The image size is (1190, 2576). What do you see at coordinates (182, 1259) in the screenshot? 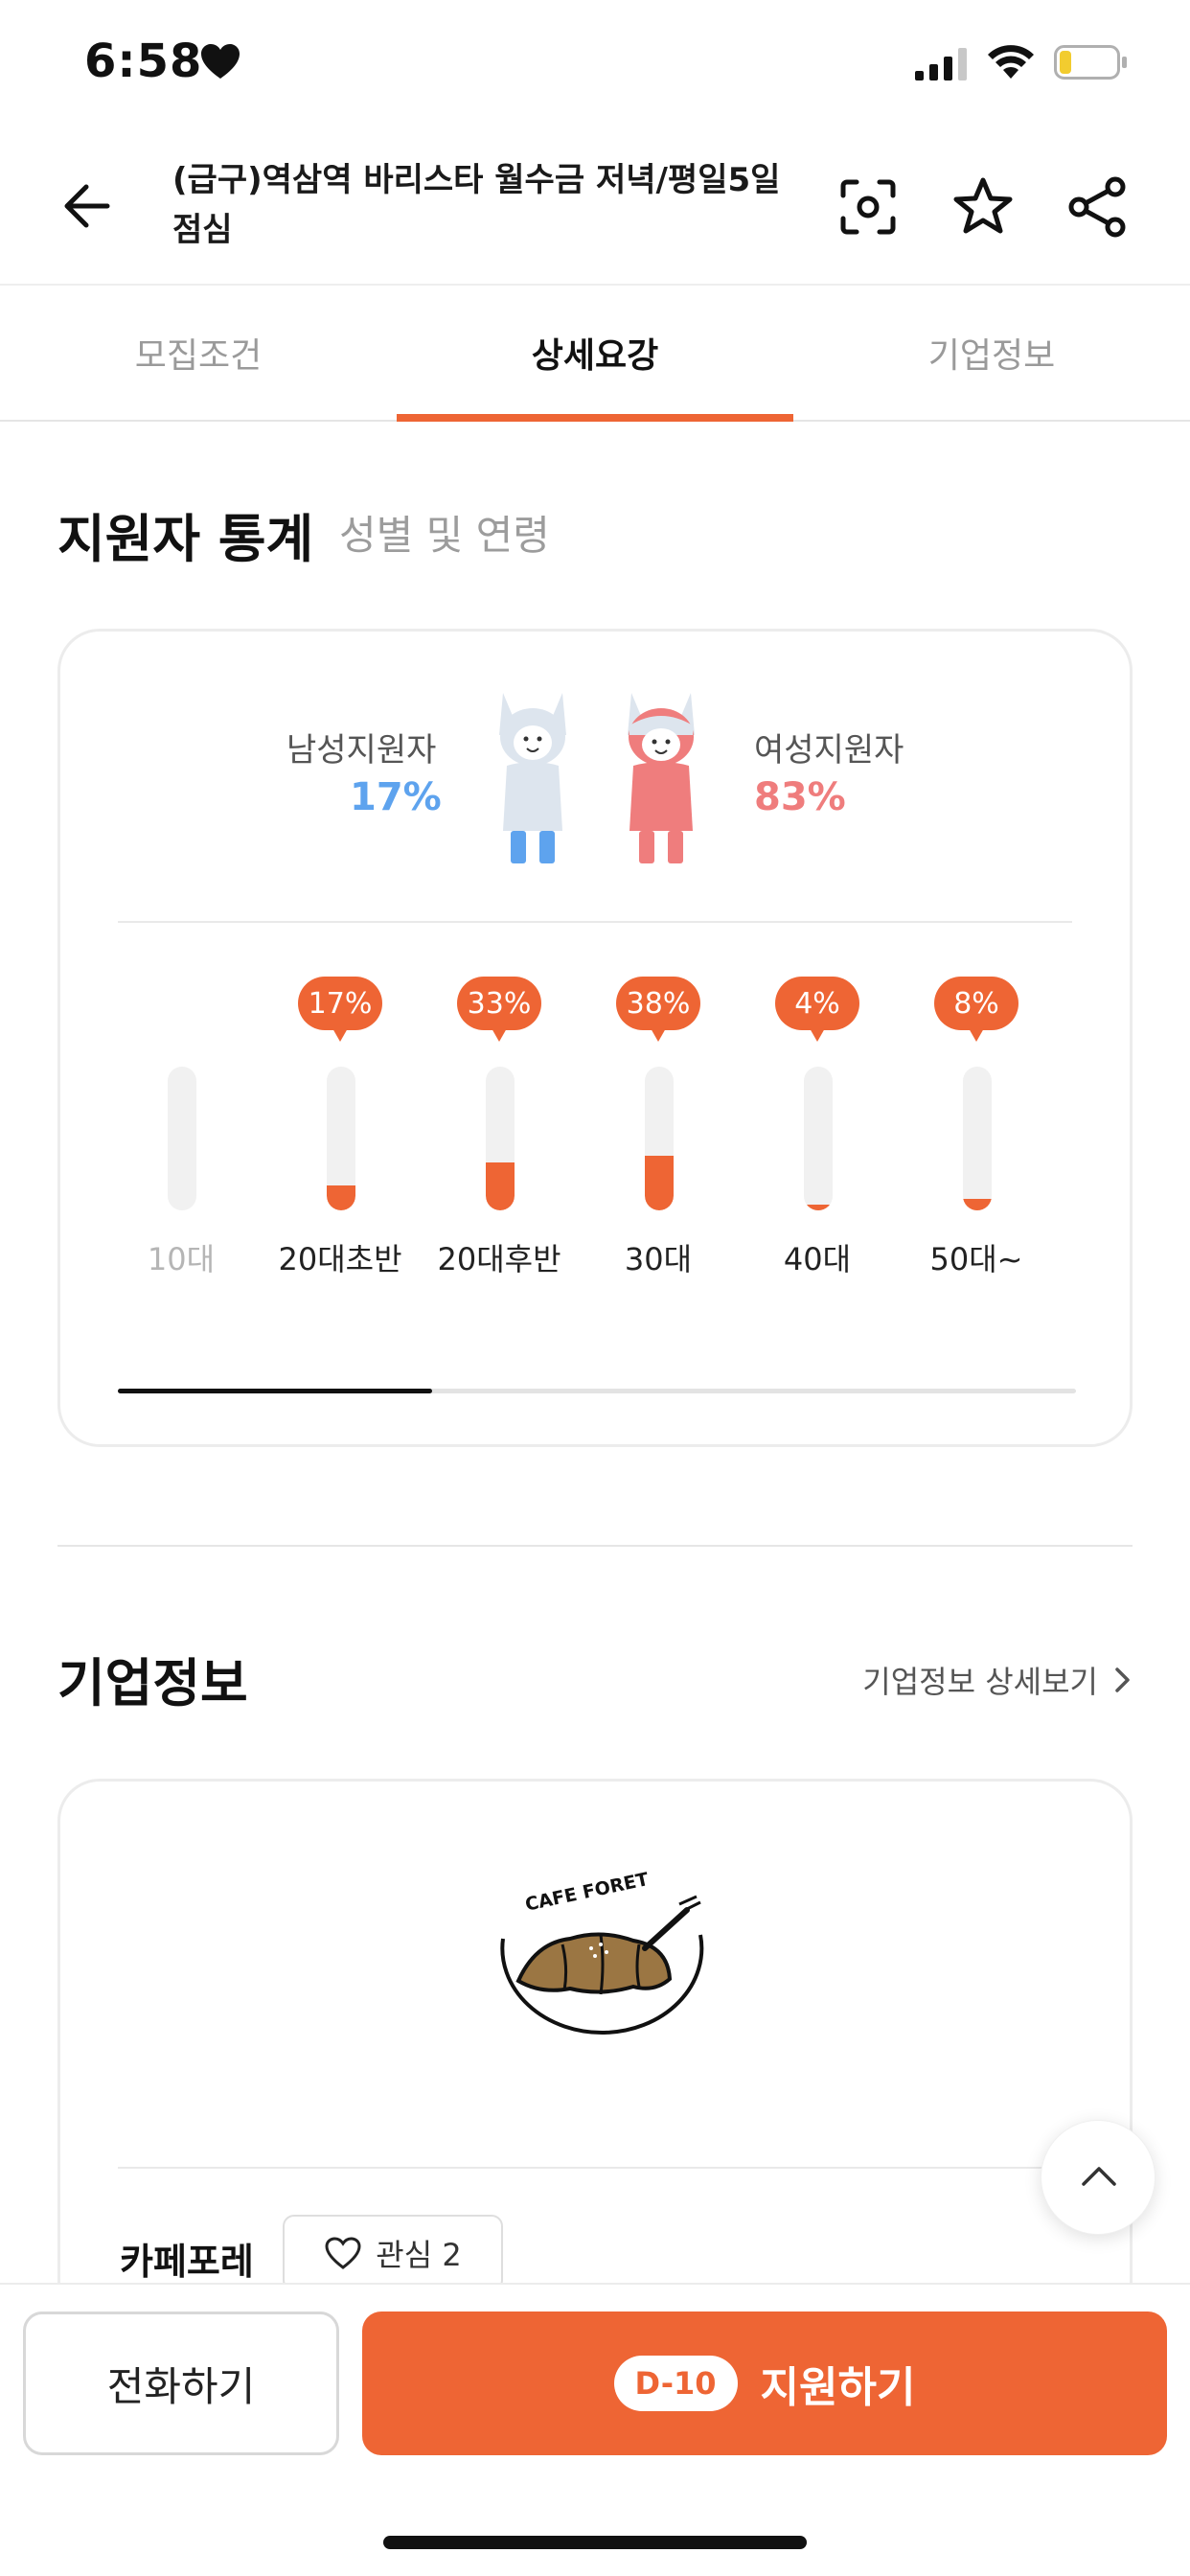
I see `age-label: 10대` at bounding box center [182, 1259].